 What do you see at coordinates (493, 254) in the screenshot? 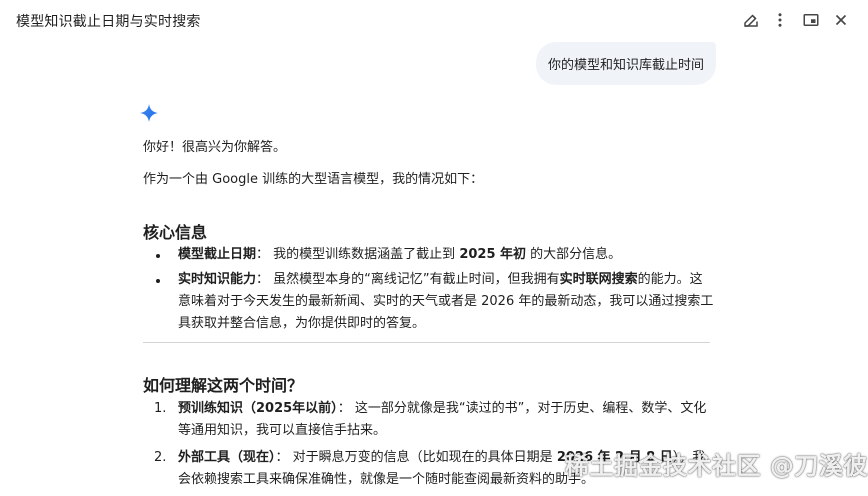
I see `item-bold: 2025 年初` at bounding box center [493, 254].